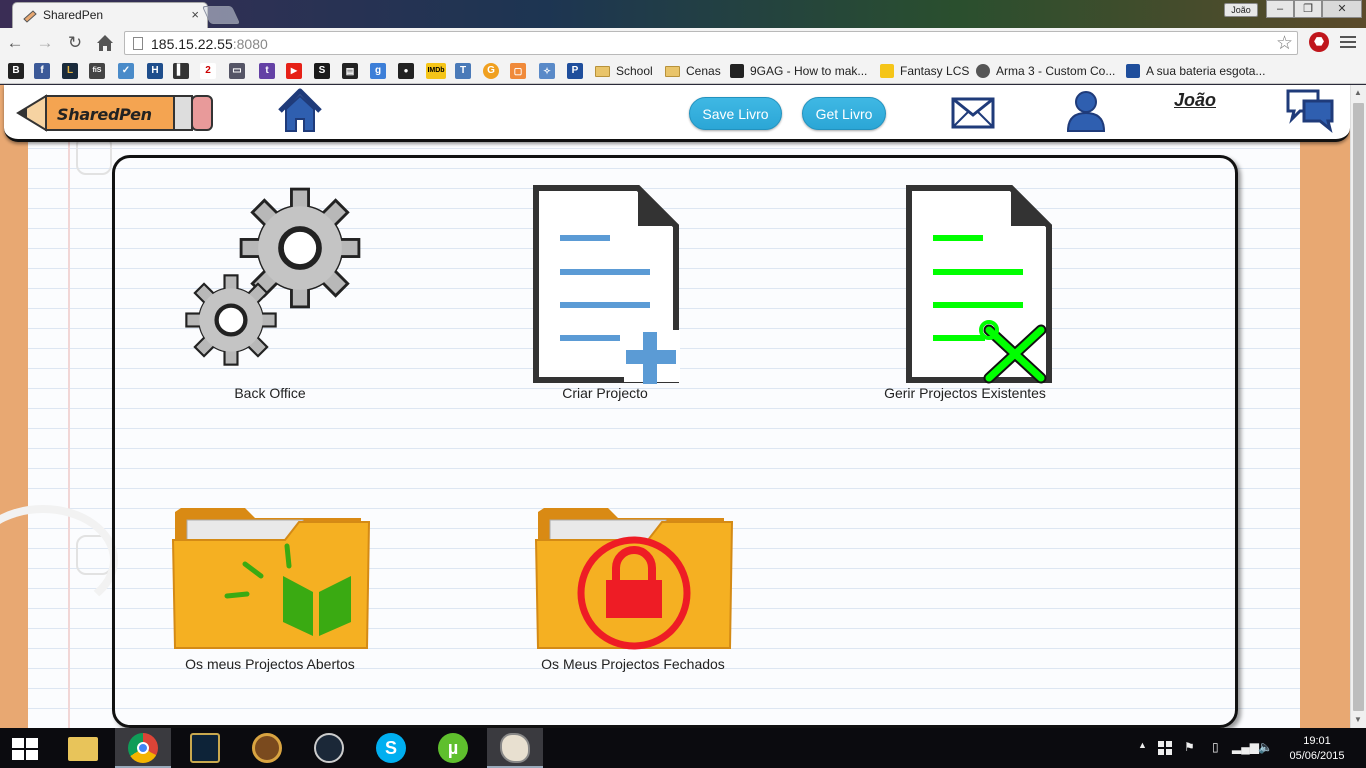 The width and height of the screenshot is (1366, 768). I want to click on home-icon, so click(105, 43).